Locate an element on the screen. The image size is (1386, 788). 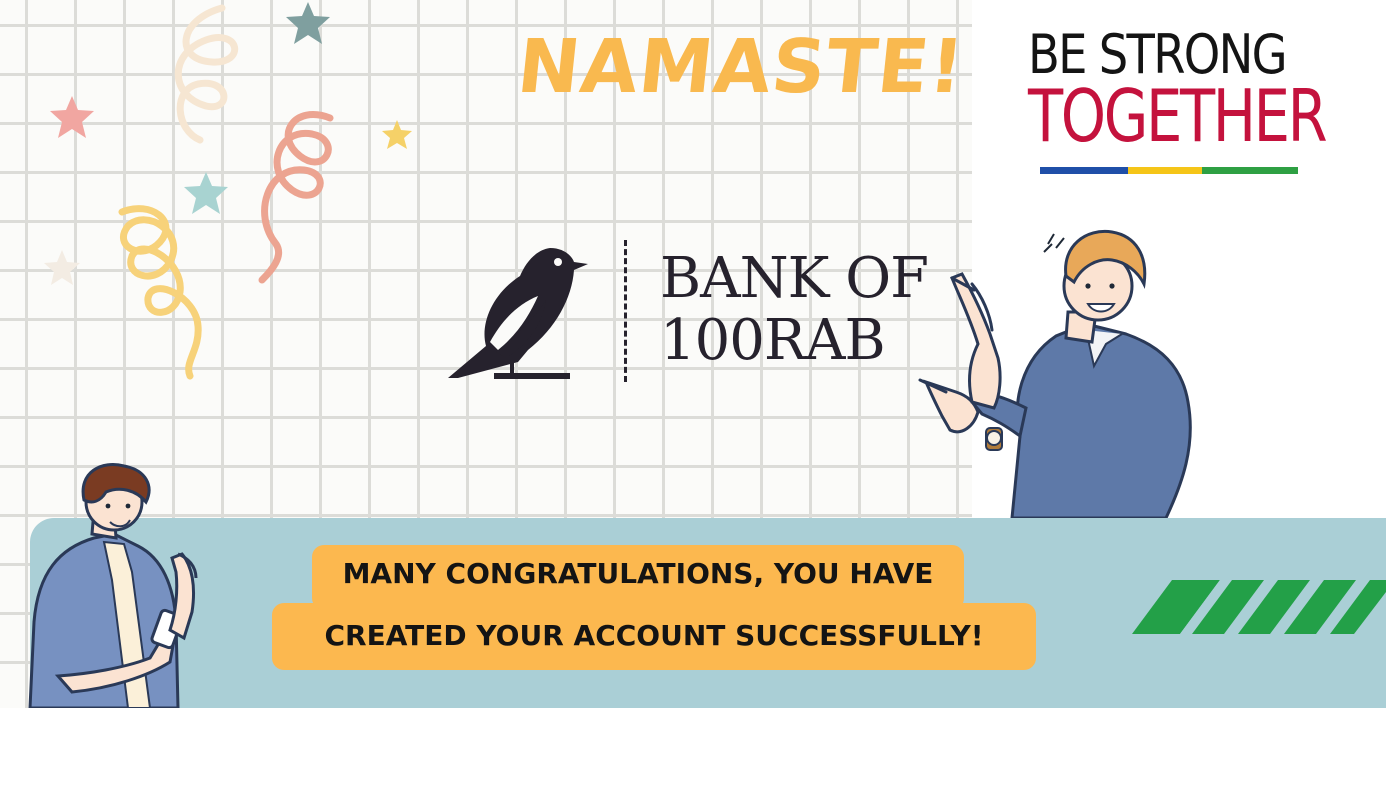
confetti-decoration is located at coordinates (228, 191).